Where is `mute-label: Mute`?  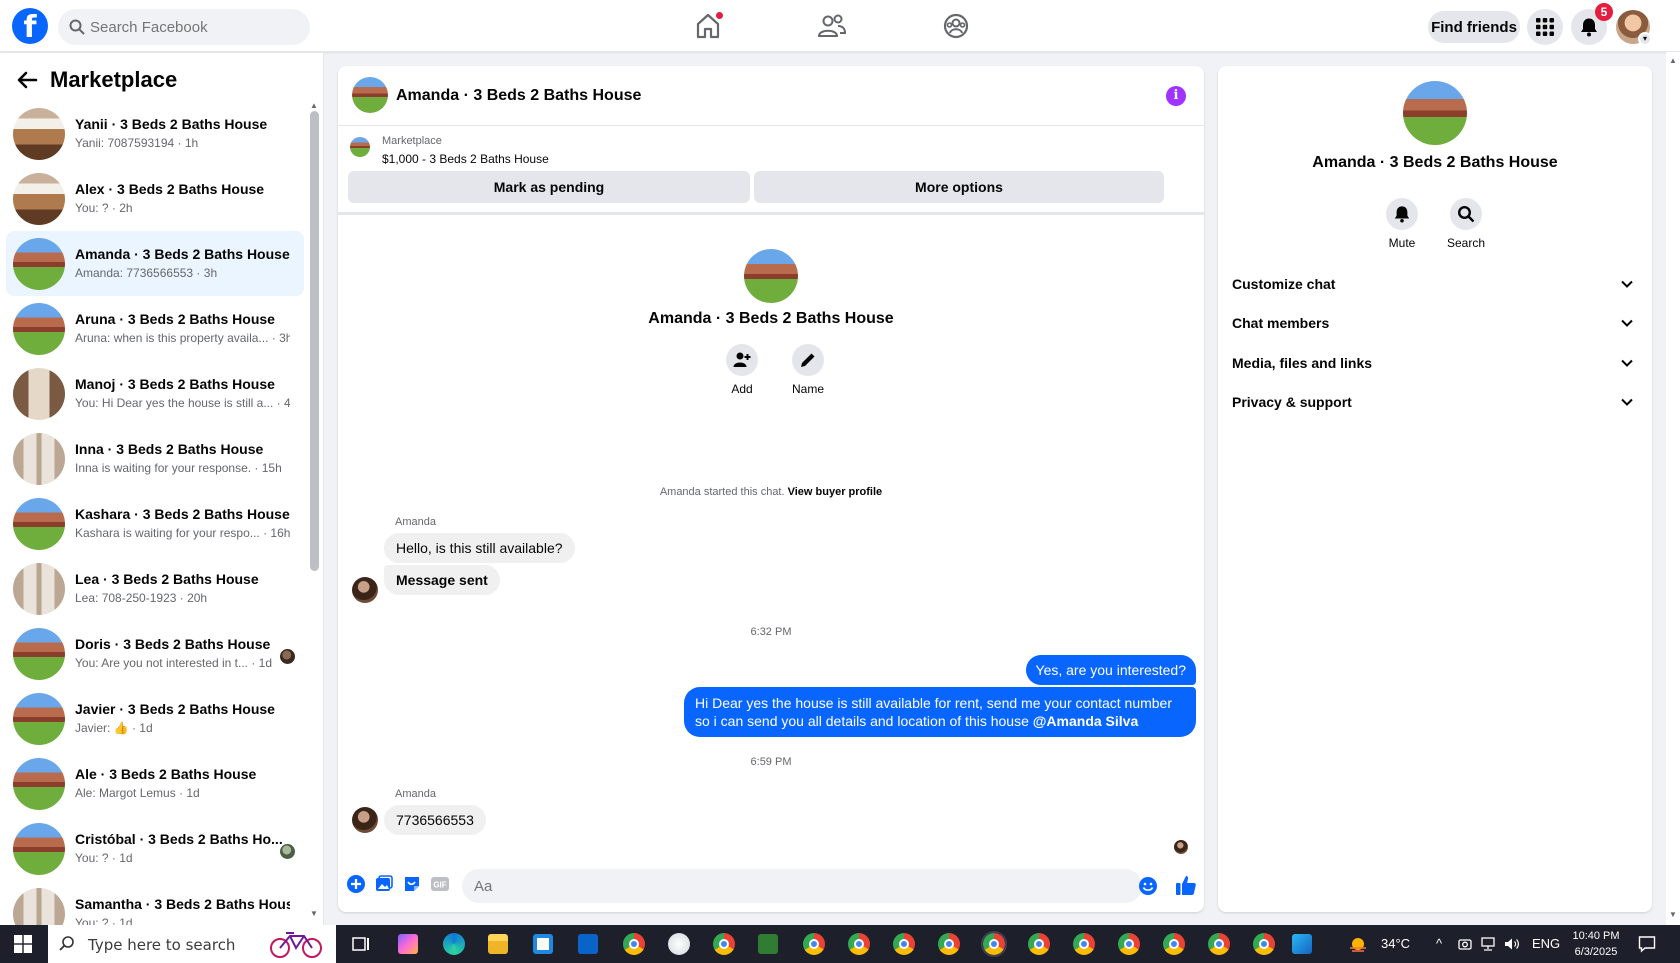
mute-label: Mute is located at coordinates (1402, 243).